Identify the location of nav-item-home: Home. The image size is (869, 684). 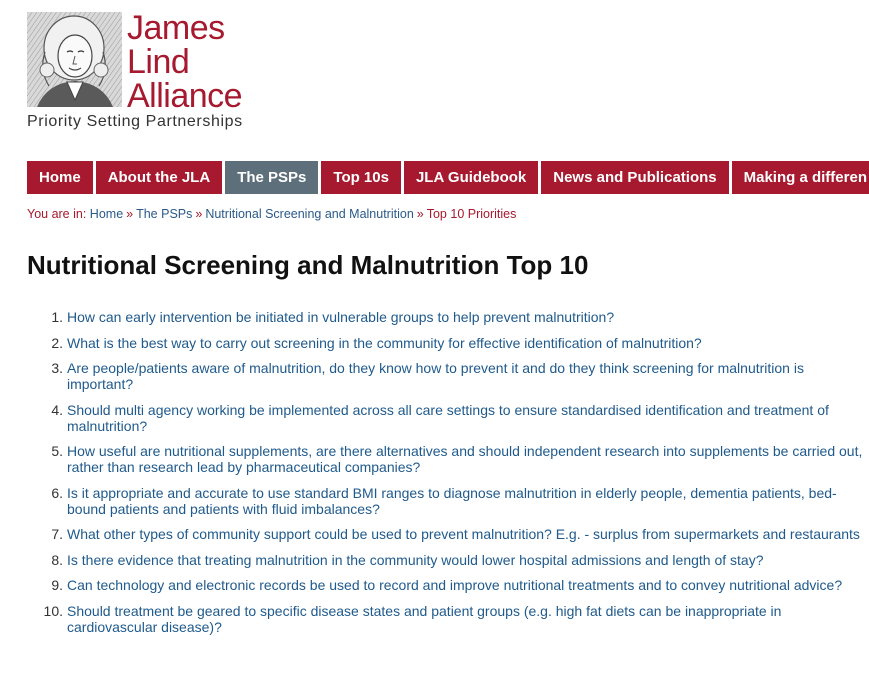
(60, 177).